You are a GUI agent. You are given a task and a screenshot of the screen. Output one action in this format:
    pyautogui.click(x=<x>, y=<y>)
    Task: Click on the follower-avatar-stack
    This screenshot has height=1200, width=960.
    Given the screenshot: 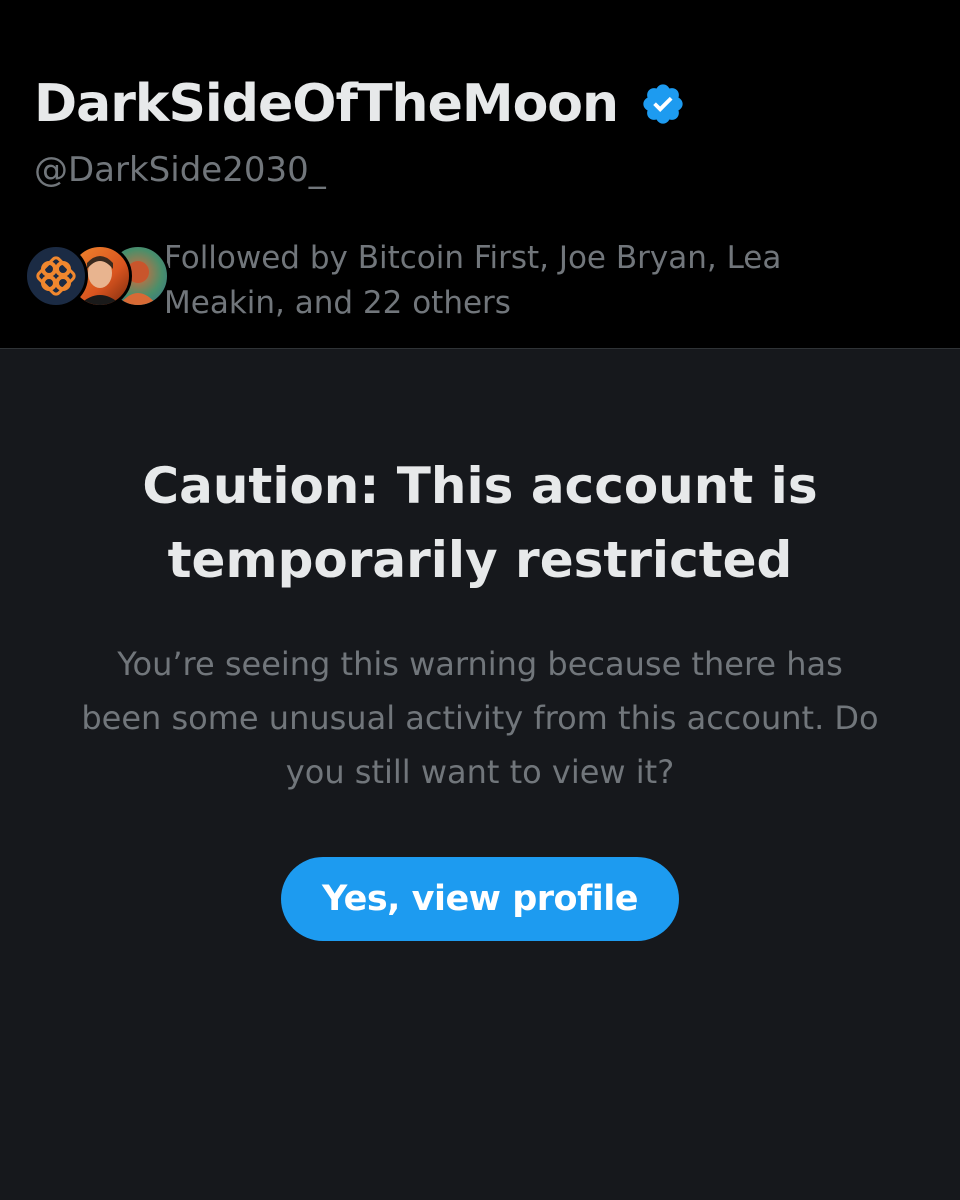 What is the action you would take?
    pyautogui.click(x=97, y=276)
    